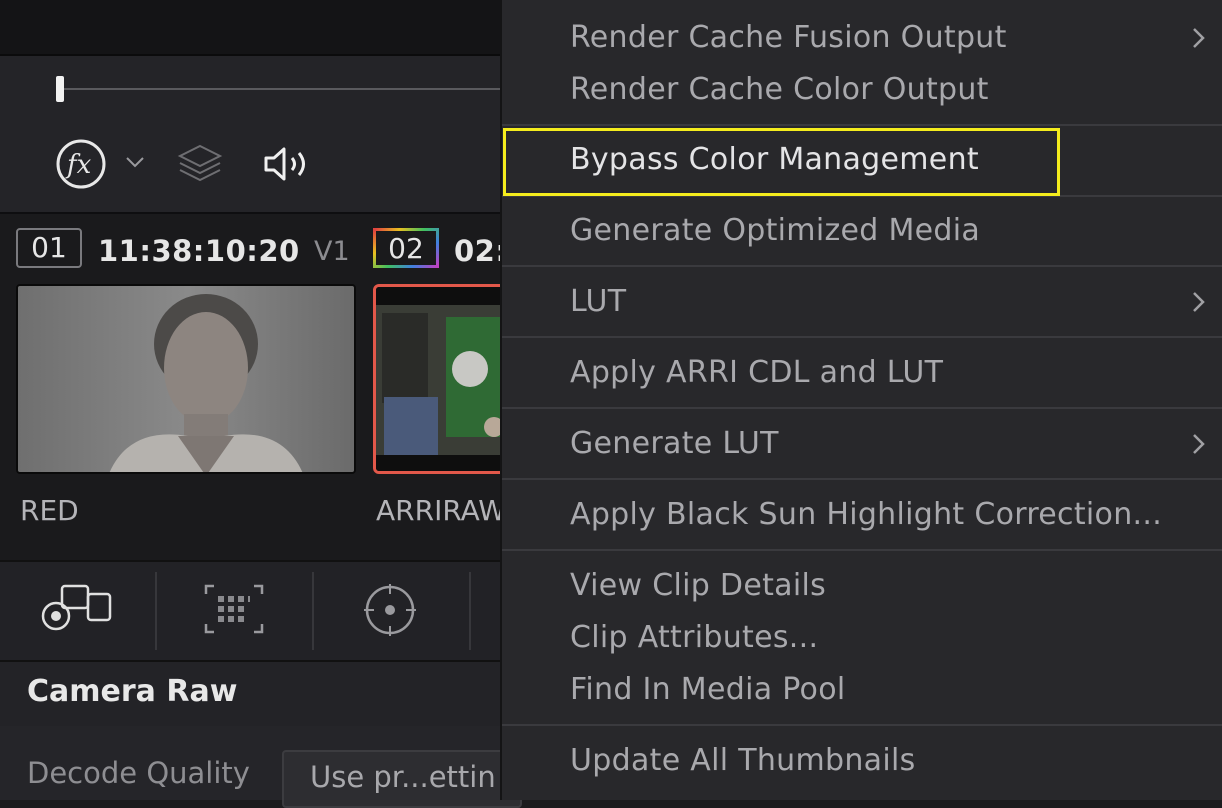 Image resolution: width=1222 pixels, height=808 pixels. What do you see at coordinates (78, 608) in the screenshot?
I see `camera-raw-icon` at bounding box center [78, 608].